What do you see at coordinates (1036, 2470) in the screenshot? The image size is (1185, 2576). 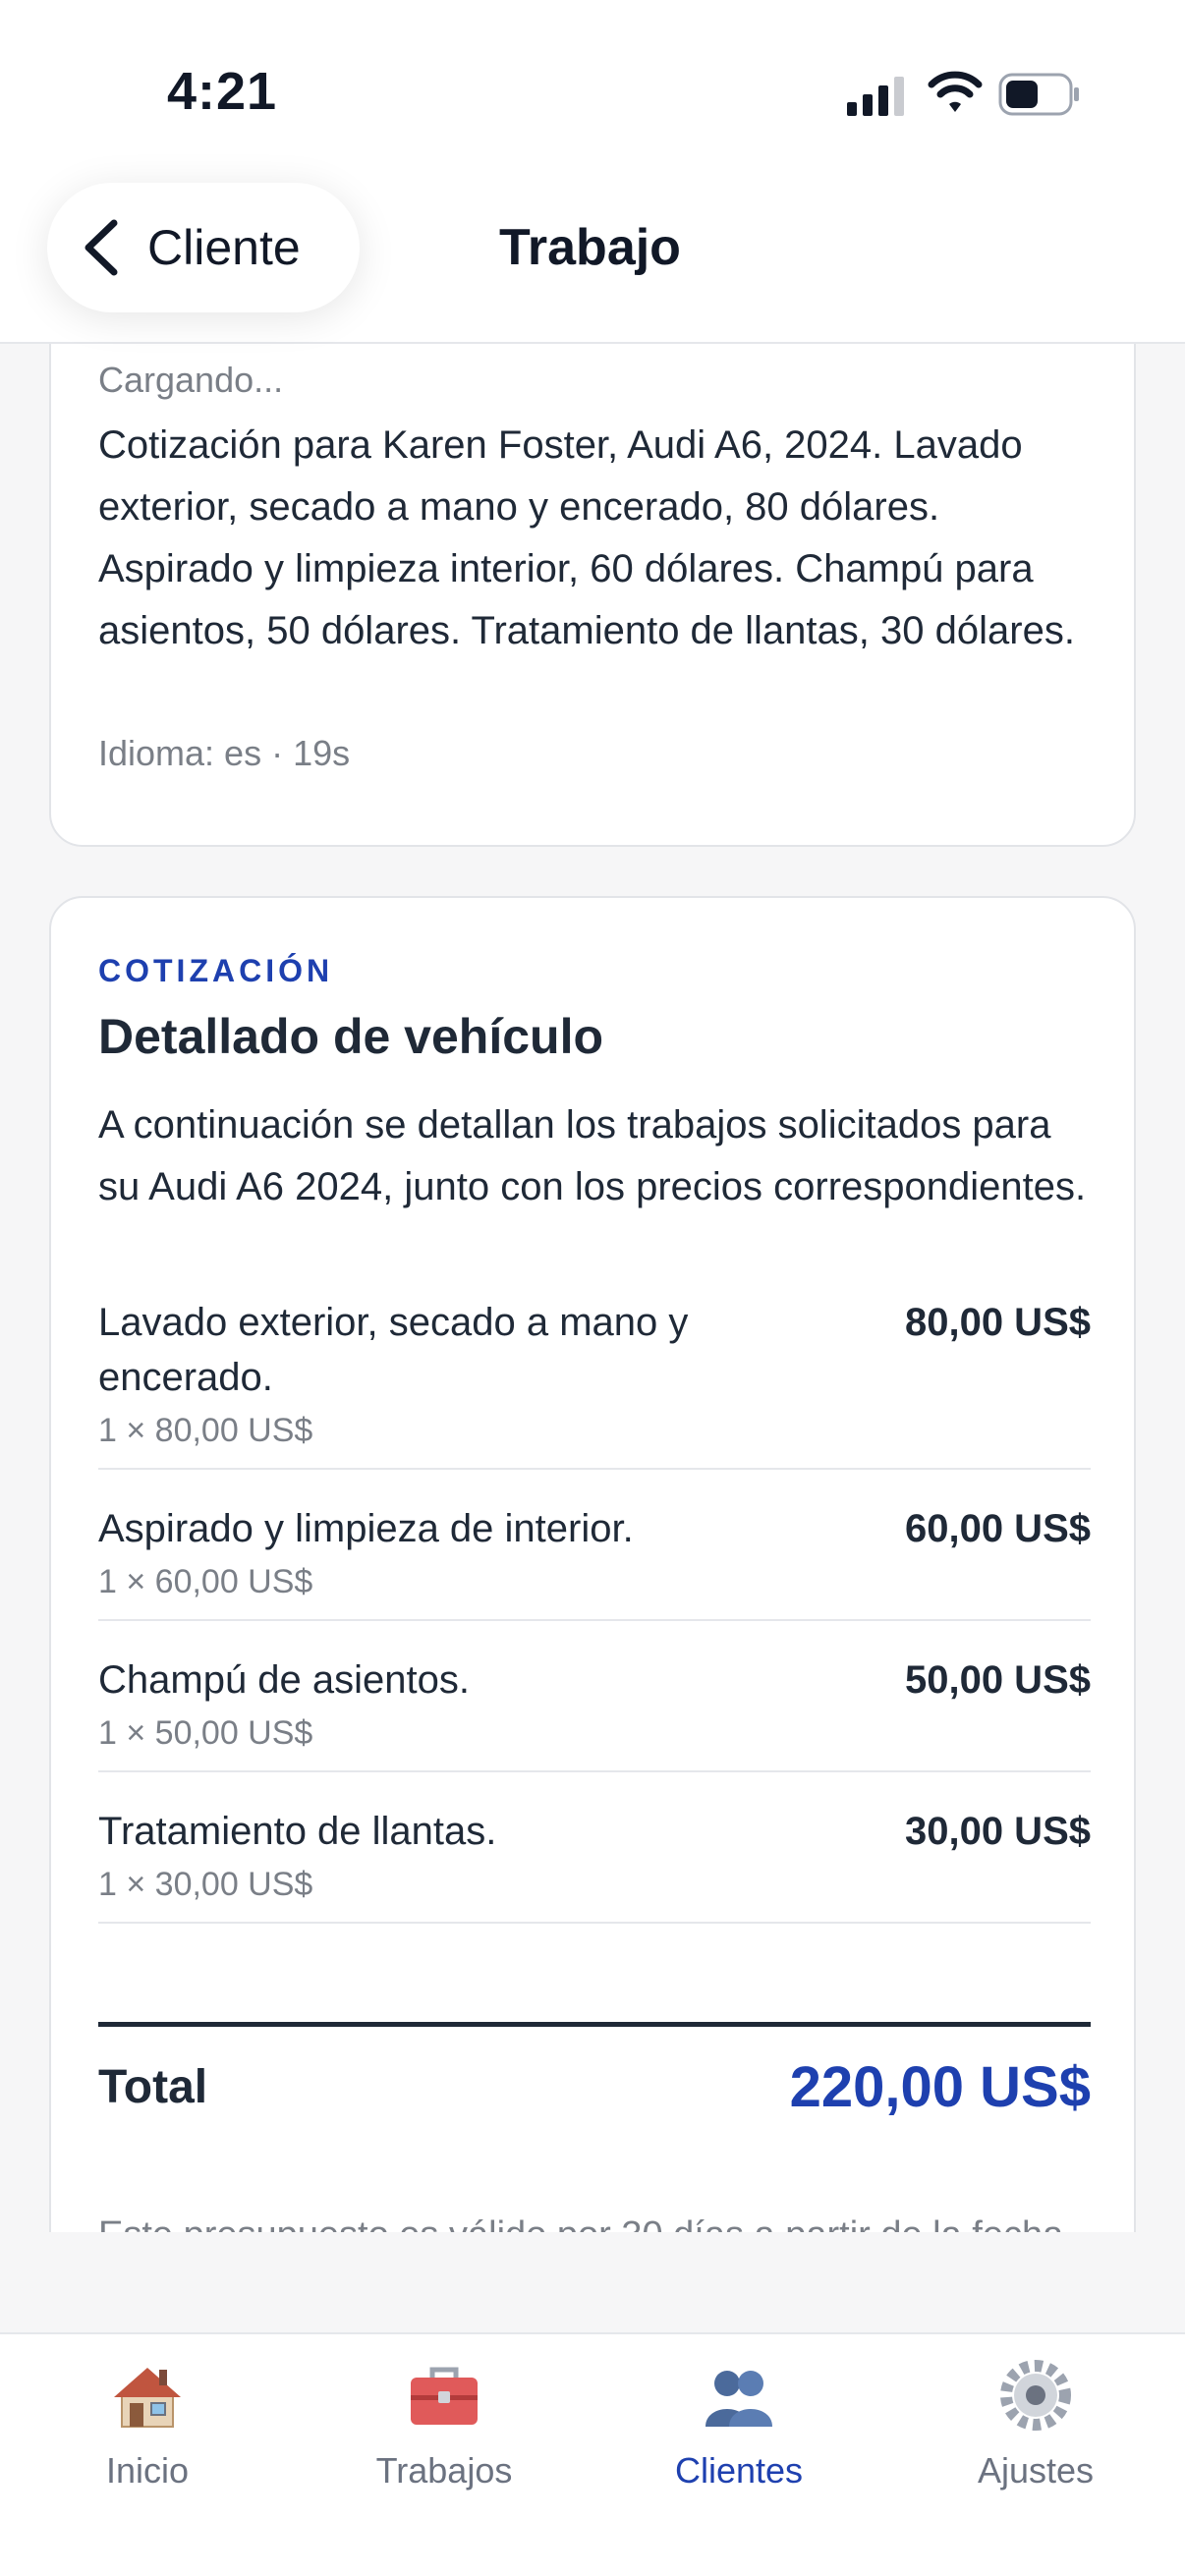 I see `tab-label: Ajustes` at bounding box center [1036, 2470].